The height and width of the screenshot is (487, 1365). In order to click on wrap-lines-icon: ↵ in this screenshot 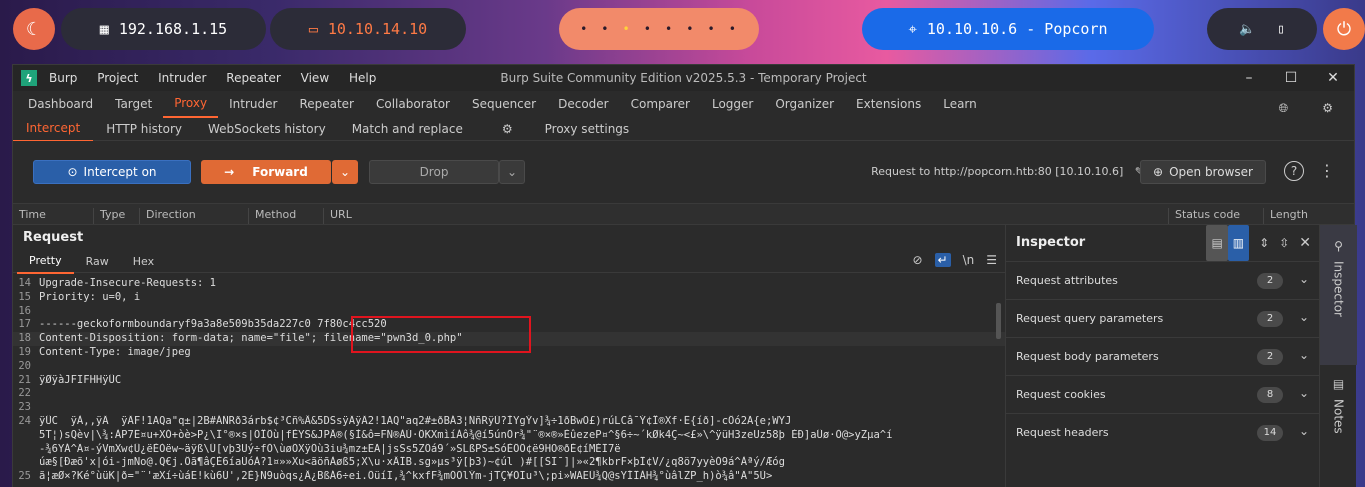, I will do `click(942, 260)`.